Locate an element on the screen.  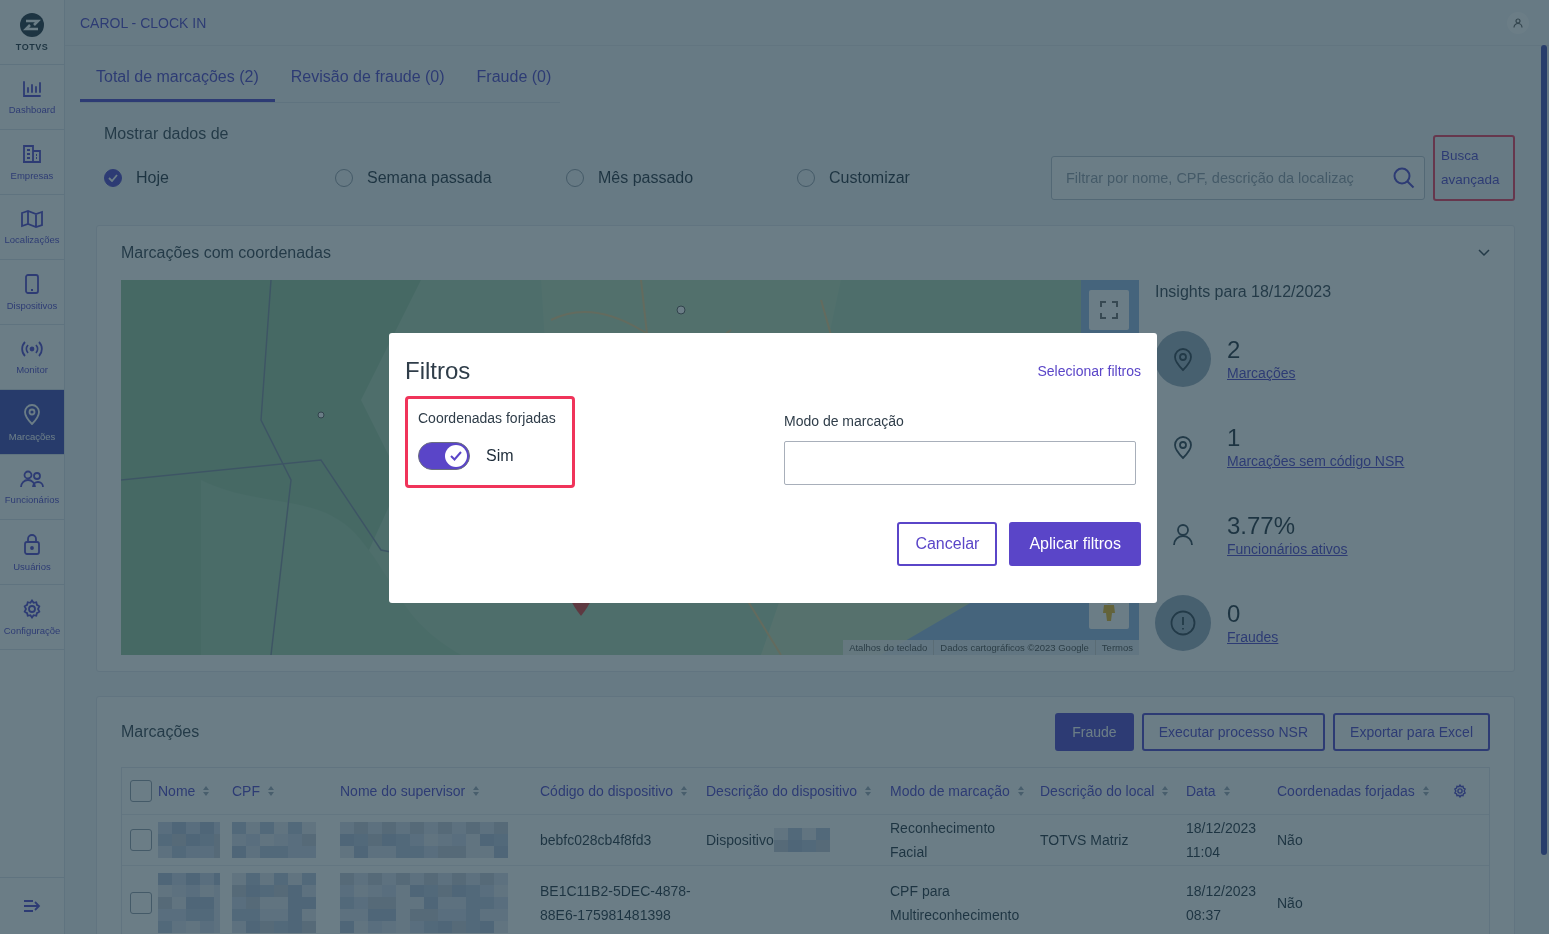
table-cell-text: BE1C11B2-5DEC-4878-88E6-175981481398 is located at coordinates (616, 903).